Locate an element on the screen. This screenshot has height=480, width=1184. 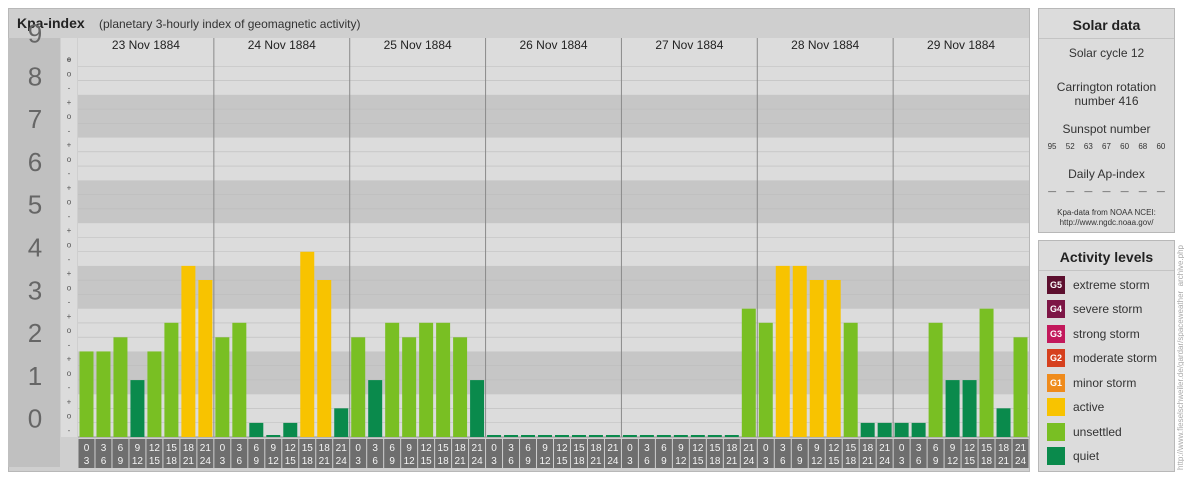
y-tick-label: 6 is located at coordinates (35, 162).